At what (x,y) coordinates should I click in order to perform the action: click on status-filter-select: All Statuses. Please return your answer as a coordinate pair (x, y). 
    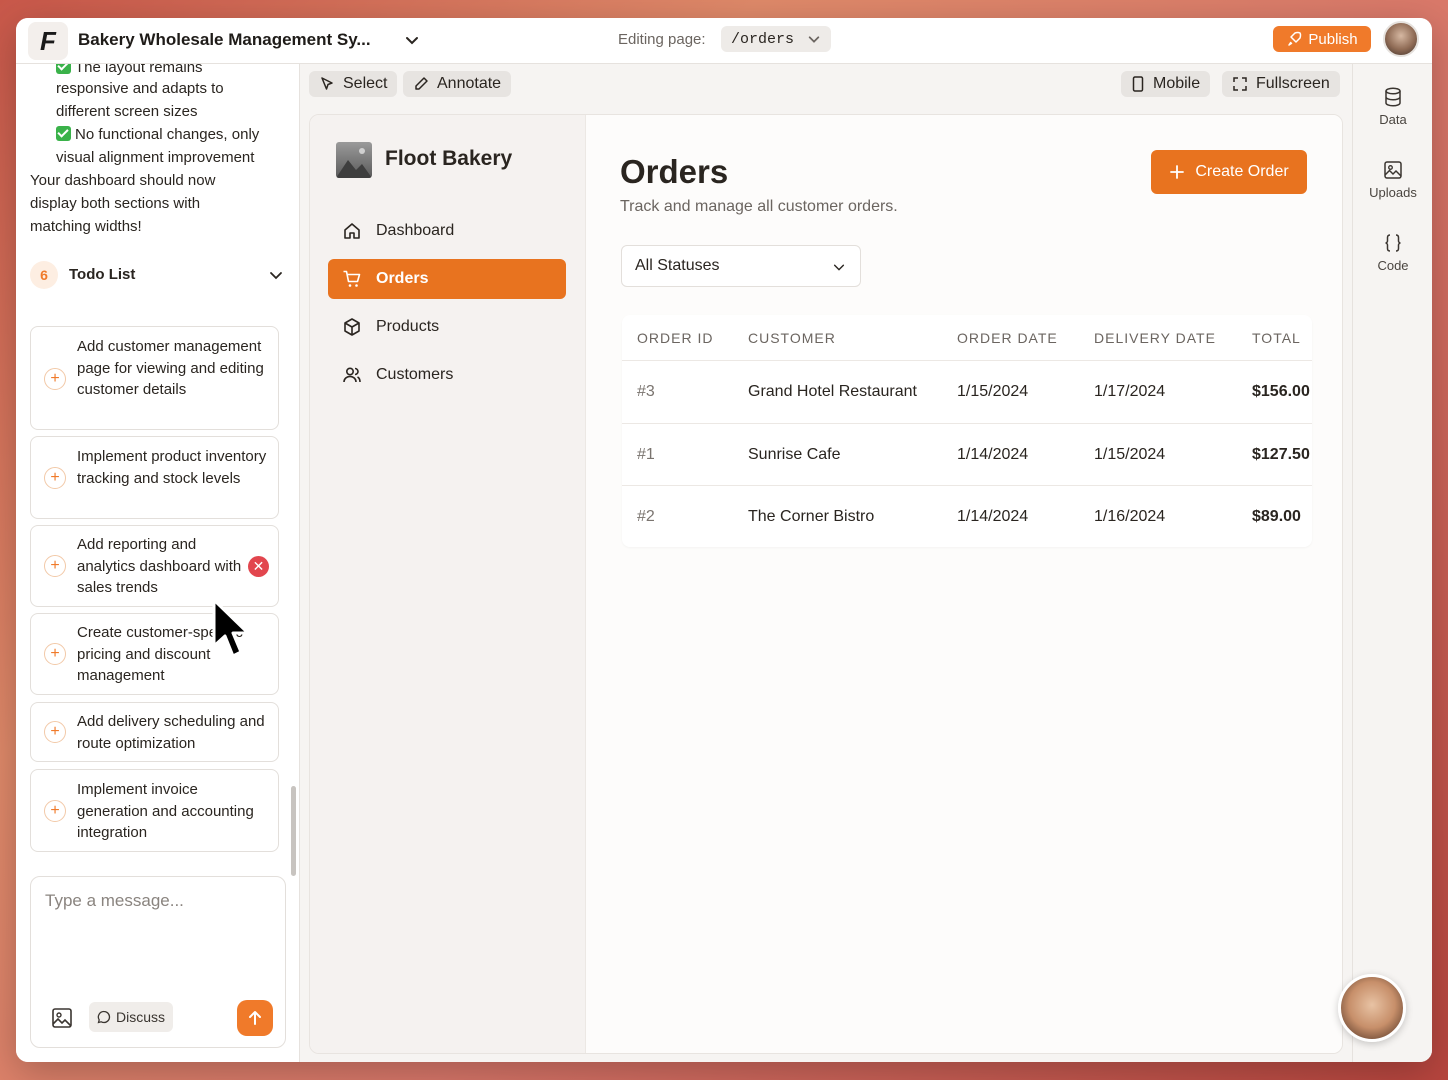
    Looking at the image, I should click on (741, 266).